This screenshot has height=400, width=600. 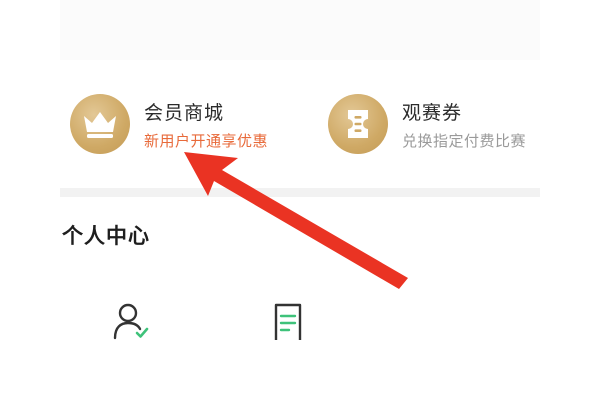 I want to click on match-ticket-subtitle: 兑换指定付费比赛, so click(x=464, y=141).